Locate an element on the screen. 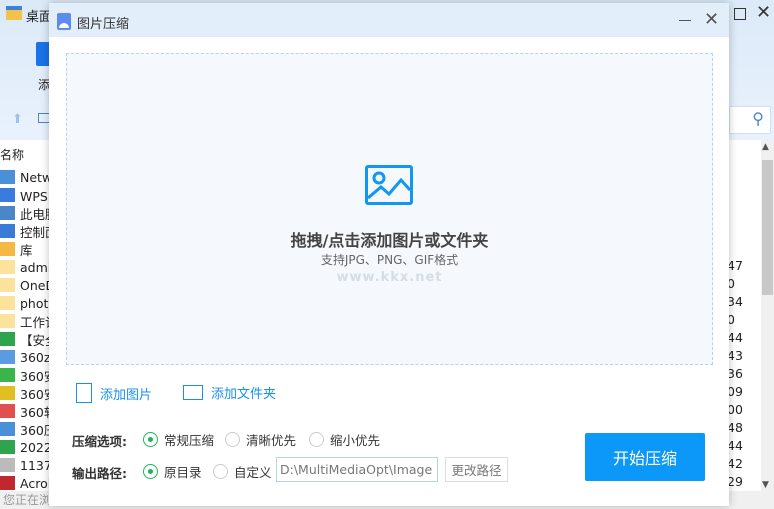 The height and width of the screenshot is (509, 774). radio-original-dir: 原目录 is located at coordinates (172, 471).